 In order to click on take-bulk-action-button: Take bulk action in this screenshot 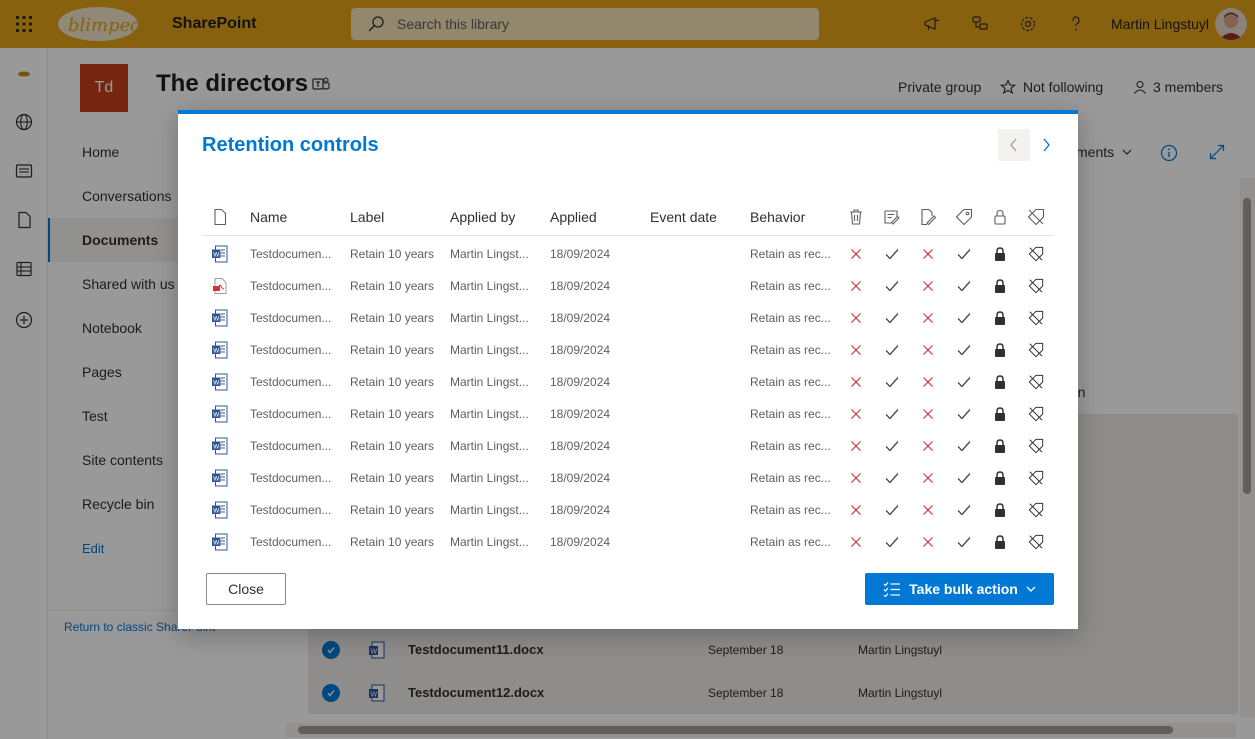, I will do `click(959, 589)`.